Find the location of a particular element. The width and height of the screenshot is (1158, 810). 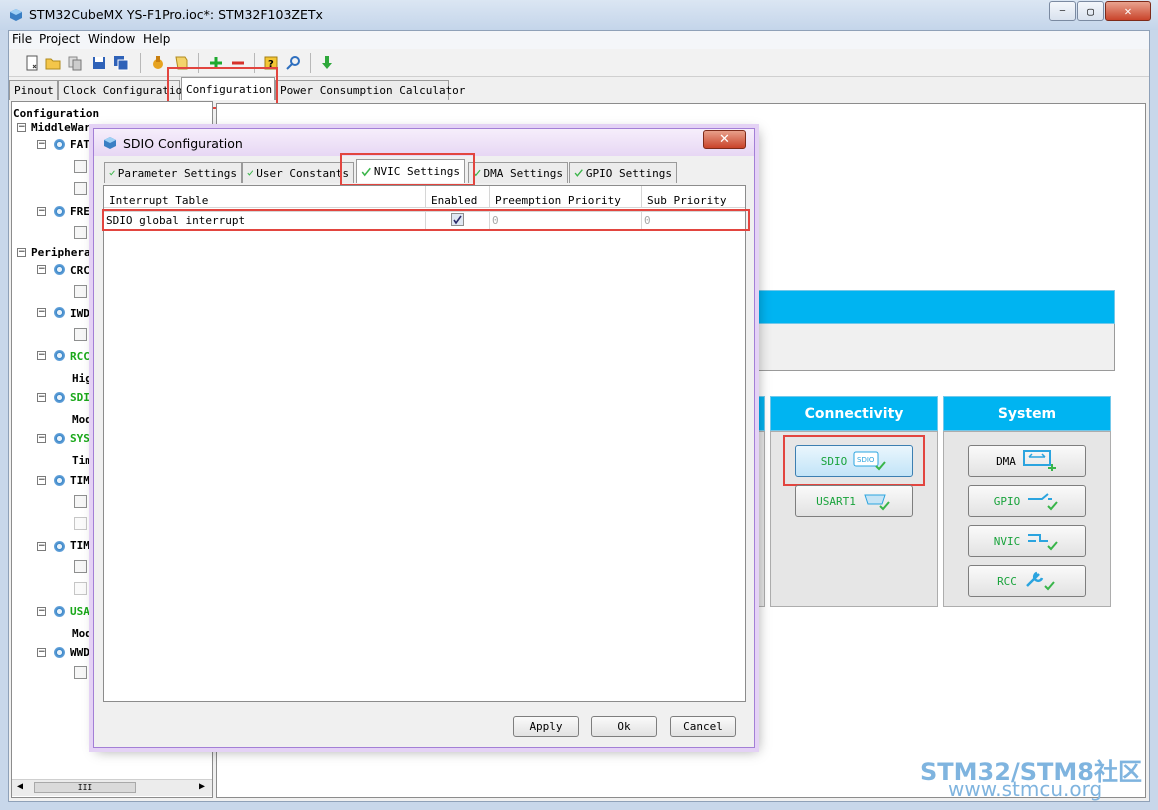

usart1-button: USART1 is located at coordinates (854, 501).